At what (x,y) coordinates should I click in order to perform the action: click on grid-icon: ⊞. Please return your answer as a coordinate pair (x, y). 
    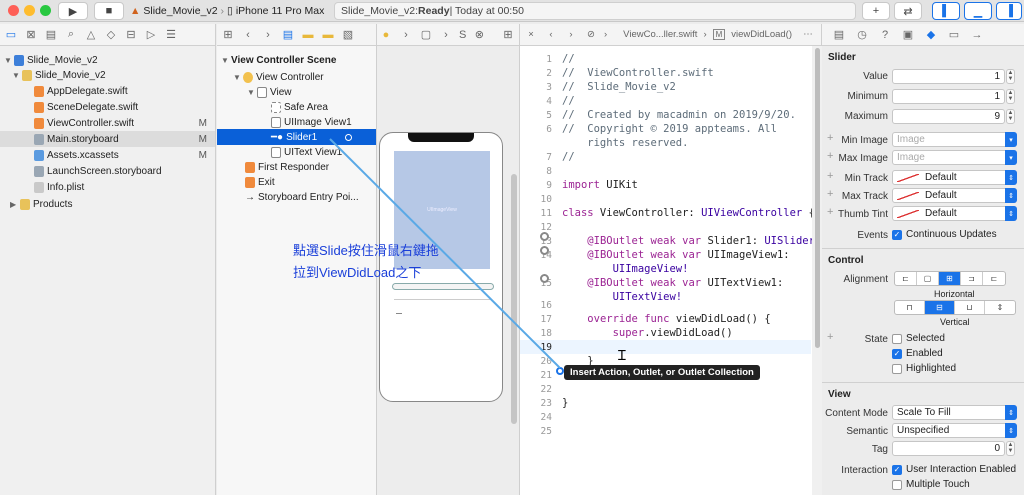
    Looking at the image, I should click on (228, 35).